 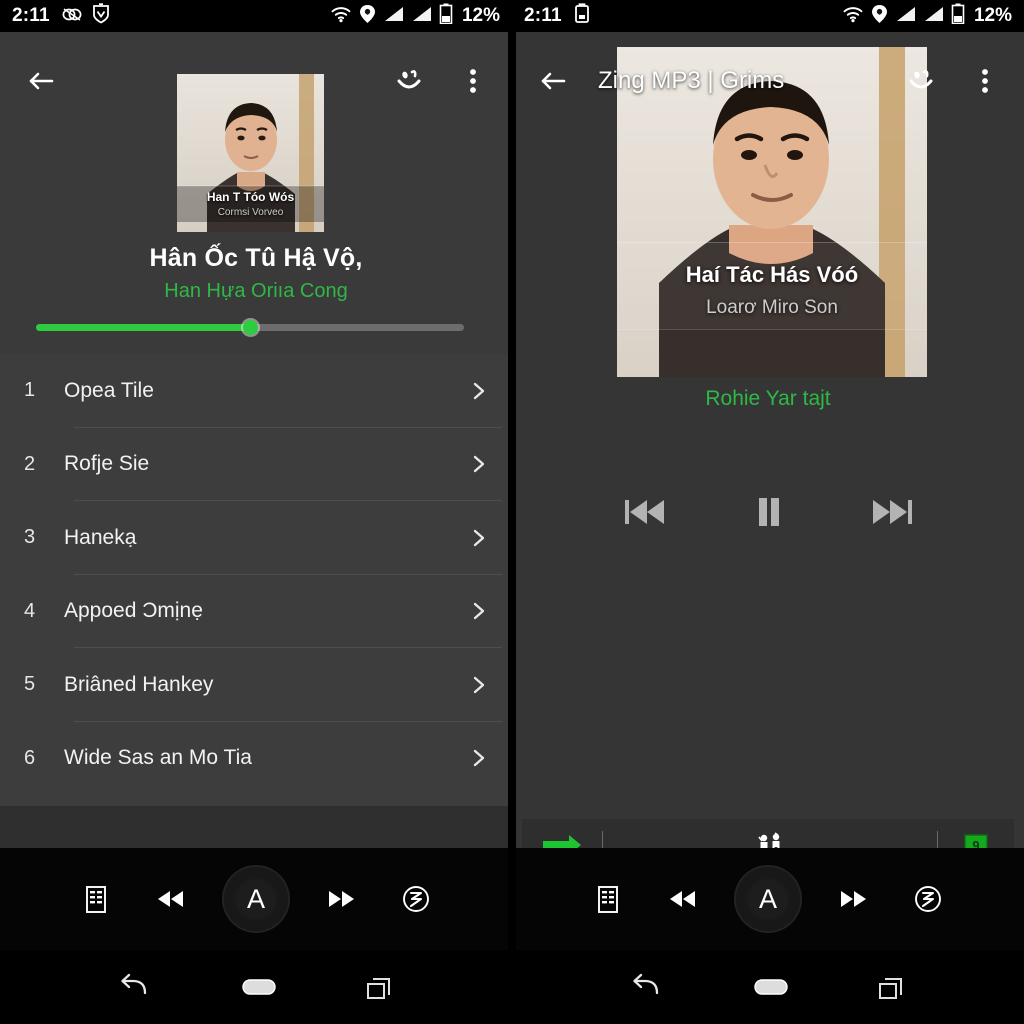 I want to click on status-right-icons-right: 12%, so click(x=927, y=16).